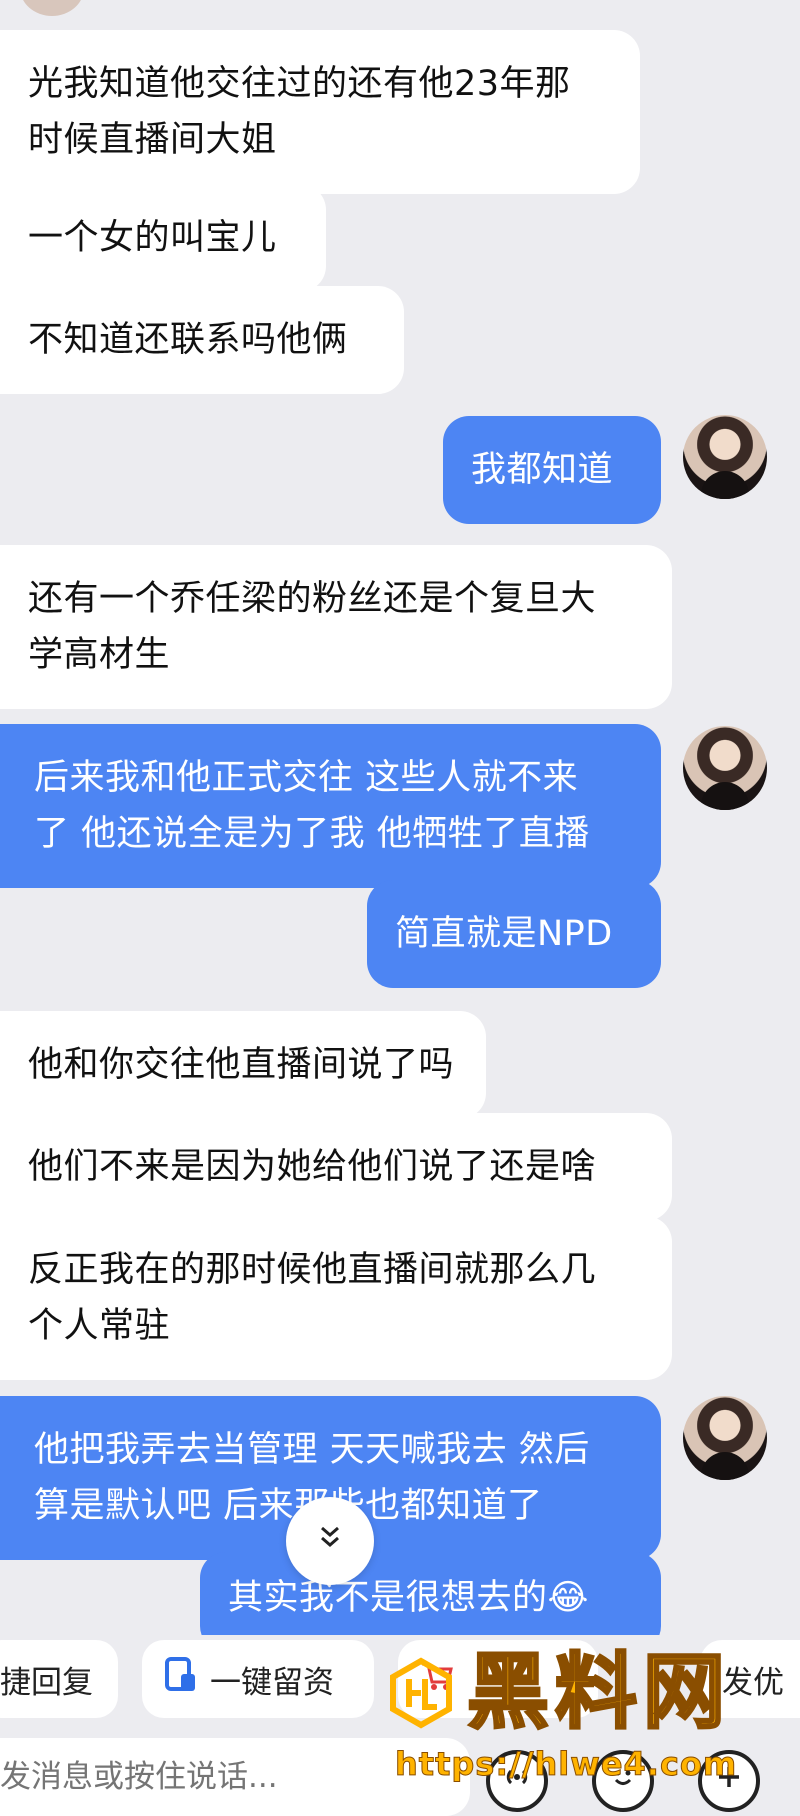 The image size is (800, 1816). I want to click on scroll-to-bottom-button, so click(330, 1541).